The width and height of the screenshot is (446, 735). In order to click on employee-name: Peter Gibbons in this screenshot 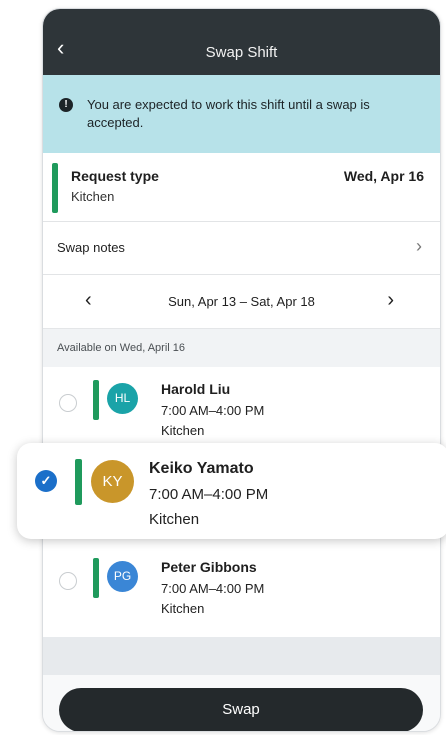, I will do `click(209, 567)`.